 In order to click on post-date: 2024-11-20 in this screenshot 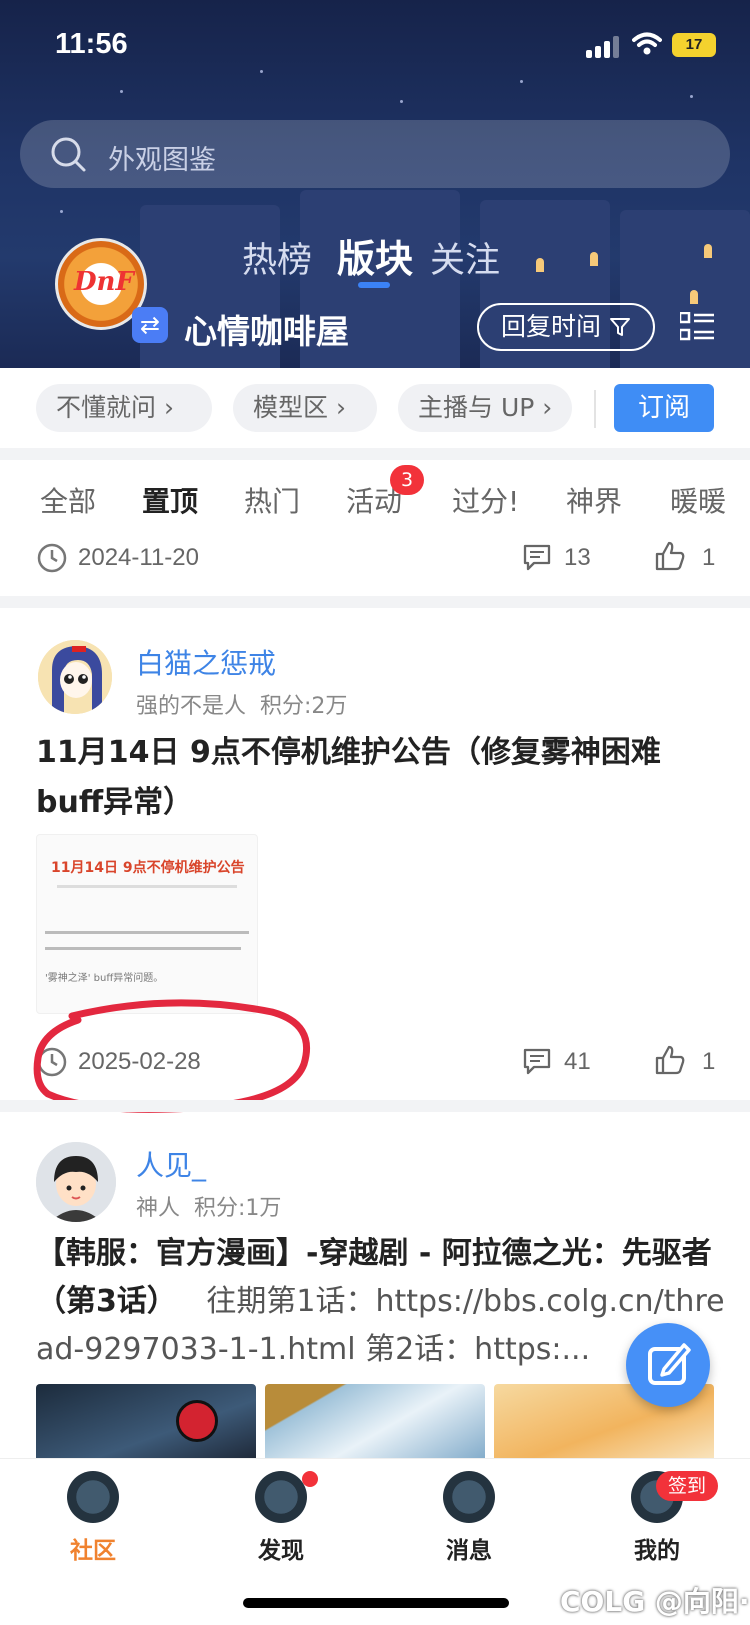, I will do `click(138, 557)`.